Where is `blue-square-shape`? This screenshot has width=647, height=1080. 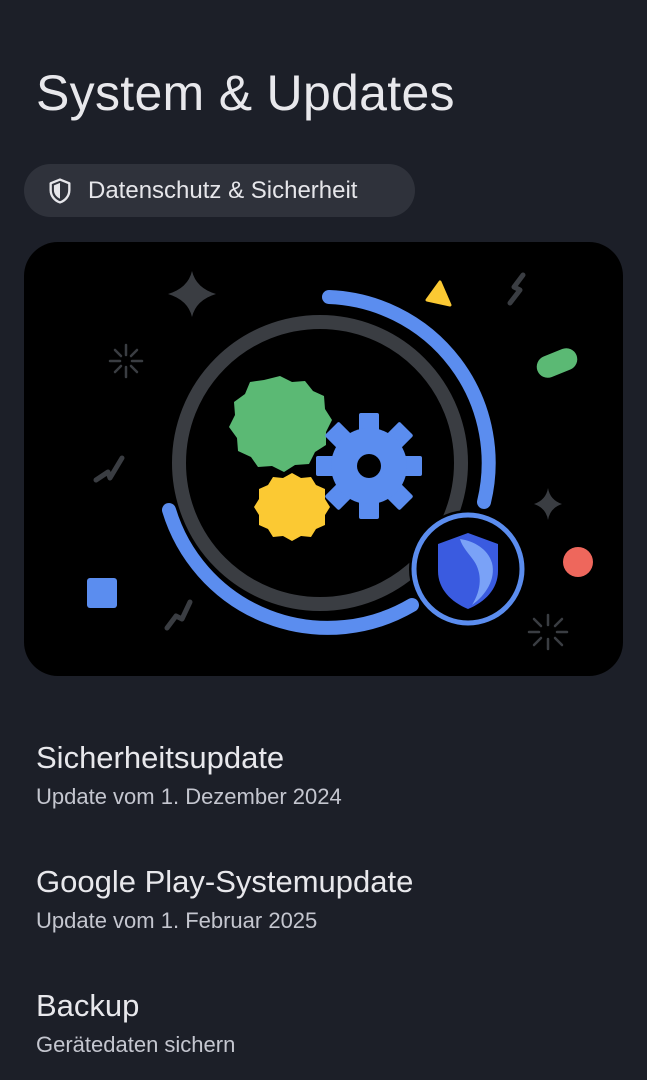
blue-square-shape is located at coordinates (102, 593).